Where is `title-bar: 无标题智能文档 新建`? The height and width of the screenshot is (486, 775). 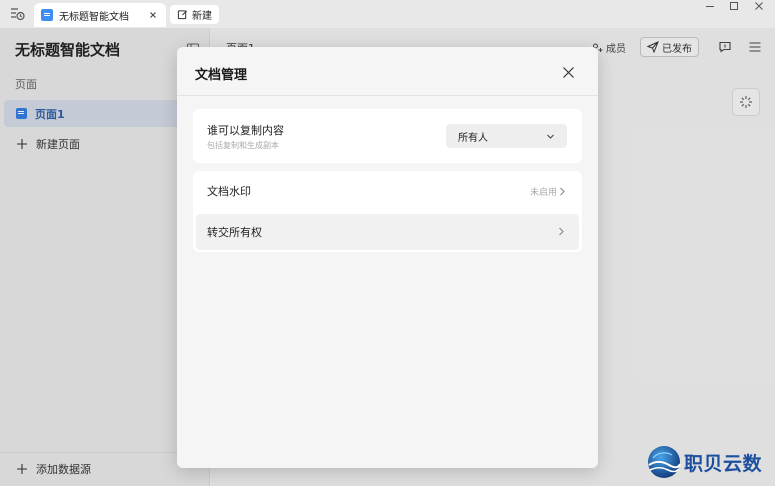
title-bar: 无标题智能文档 新建 is located at coordinates (387, 14).